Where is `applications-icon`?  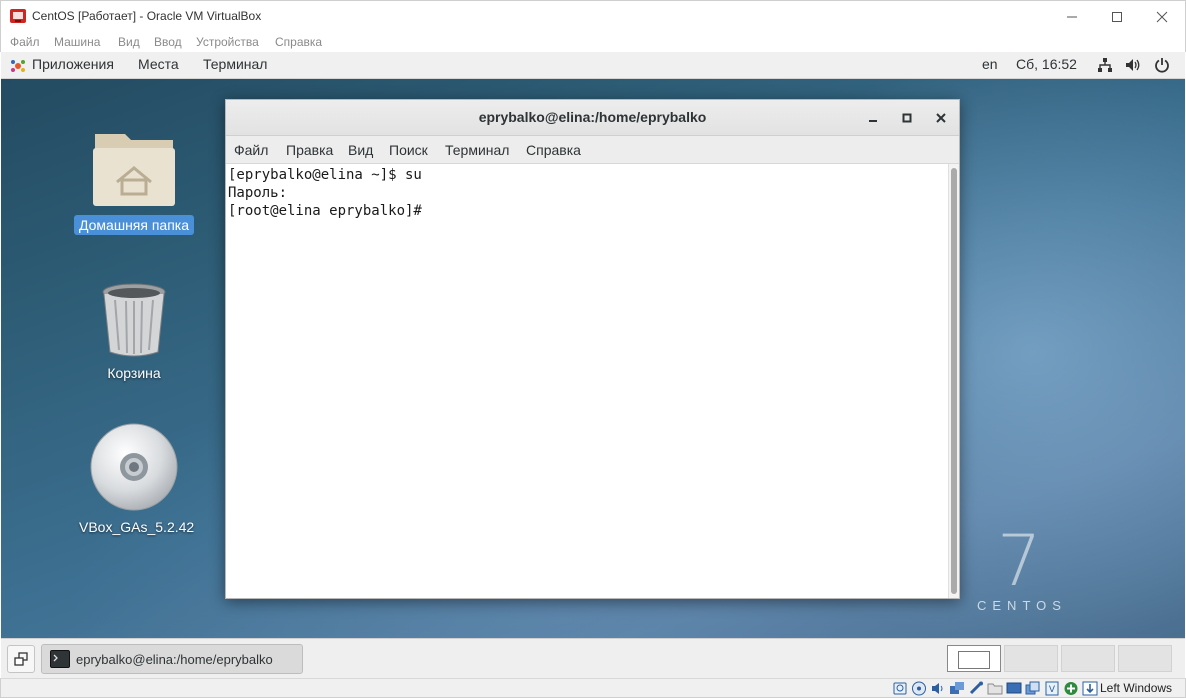
applications-icon is located at coordinates (18, 68).